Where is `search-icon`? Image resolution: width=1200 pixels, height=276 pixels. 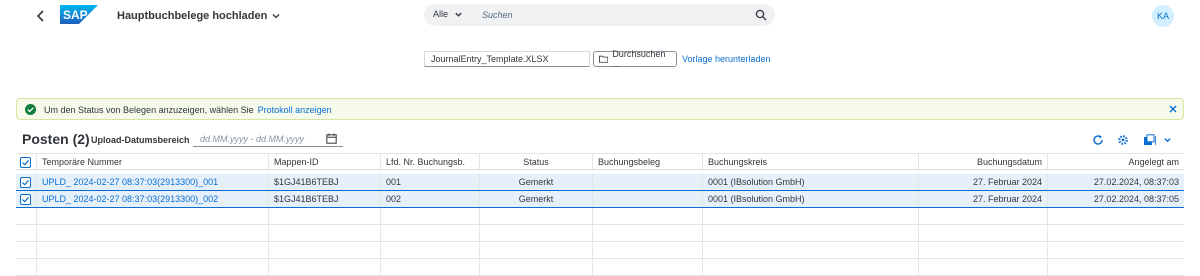
search-icon is located at coordinates (761, 15).